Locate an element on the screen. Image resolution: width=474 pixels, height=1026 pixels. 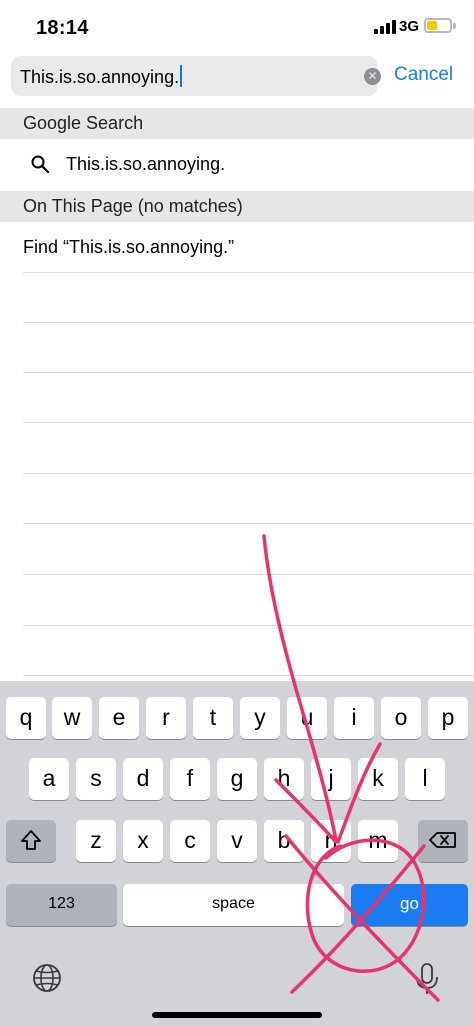
key-a: a is located at coordinates (49, 779).